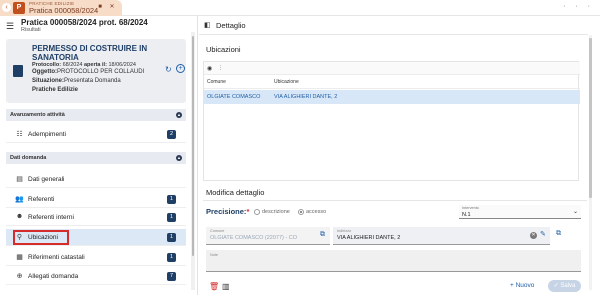 The height and width of the screenshot is (295, 600). What do you see at coordinates (393, 261) in the screenshot?
I see `note-field: Note` at bounding box center [393, 261].